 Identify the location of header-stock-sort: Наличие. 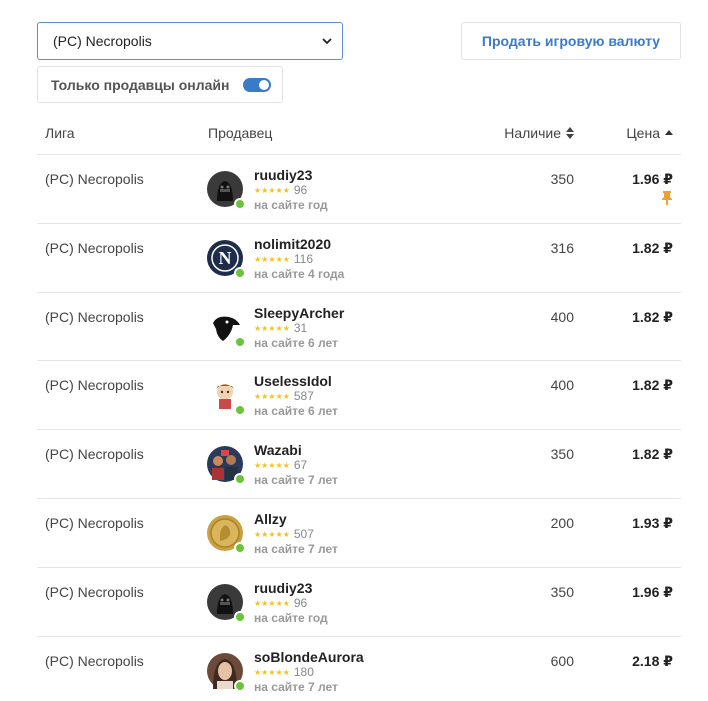
(539, 133).